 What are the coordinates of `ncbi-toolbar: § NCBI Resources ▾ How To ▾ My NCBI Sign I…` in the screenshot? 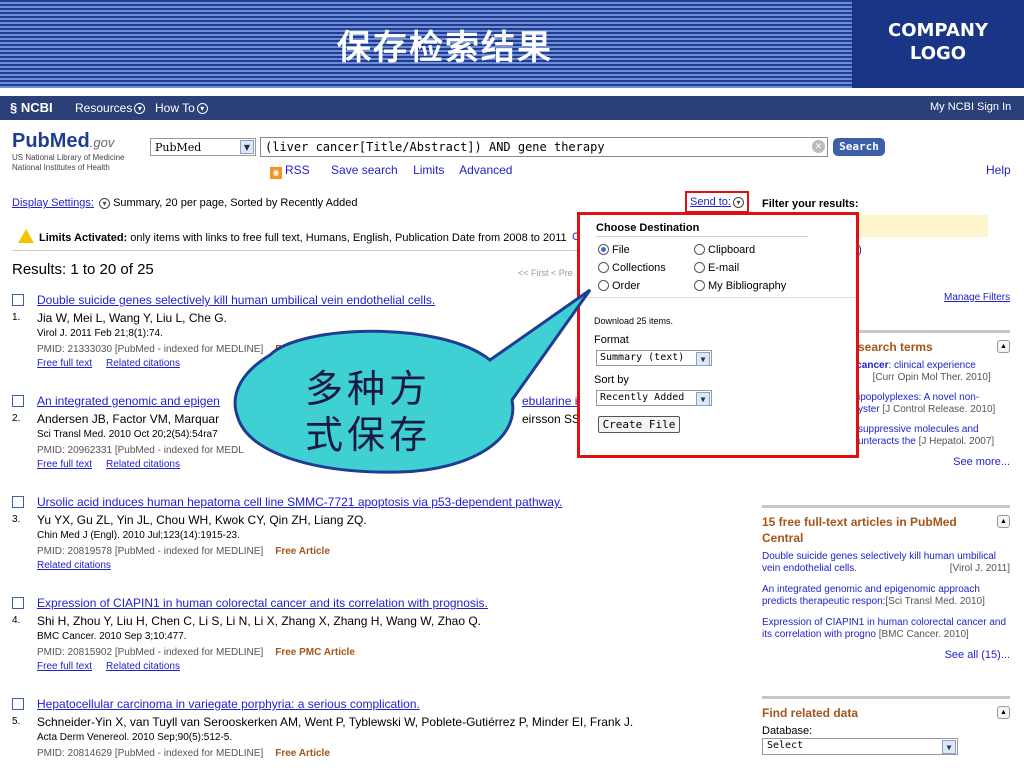 It's located at (512, 108).